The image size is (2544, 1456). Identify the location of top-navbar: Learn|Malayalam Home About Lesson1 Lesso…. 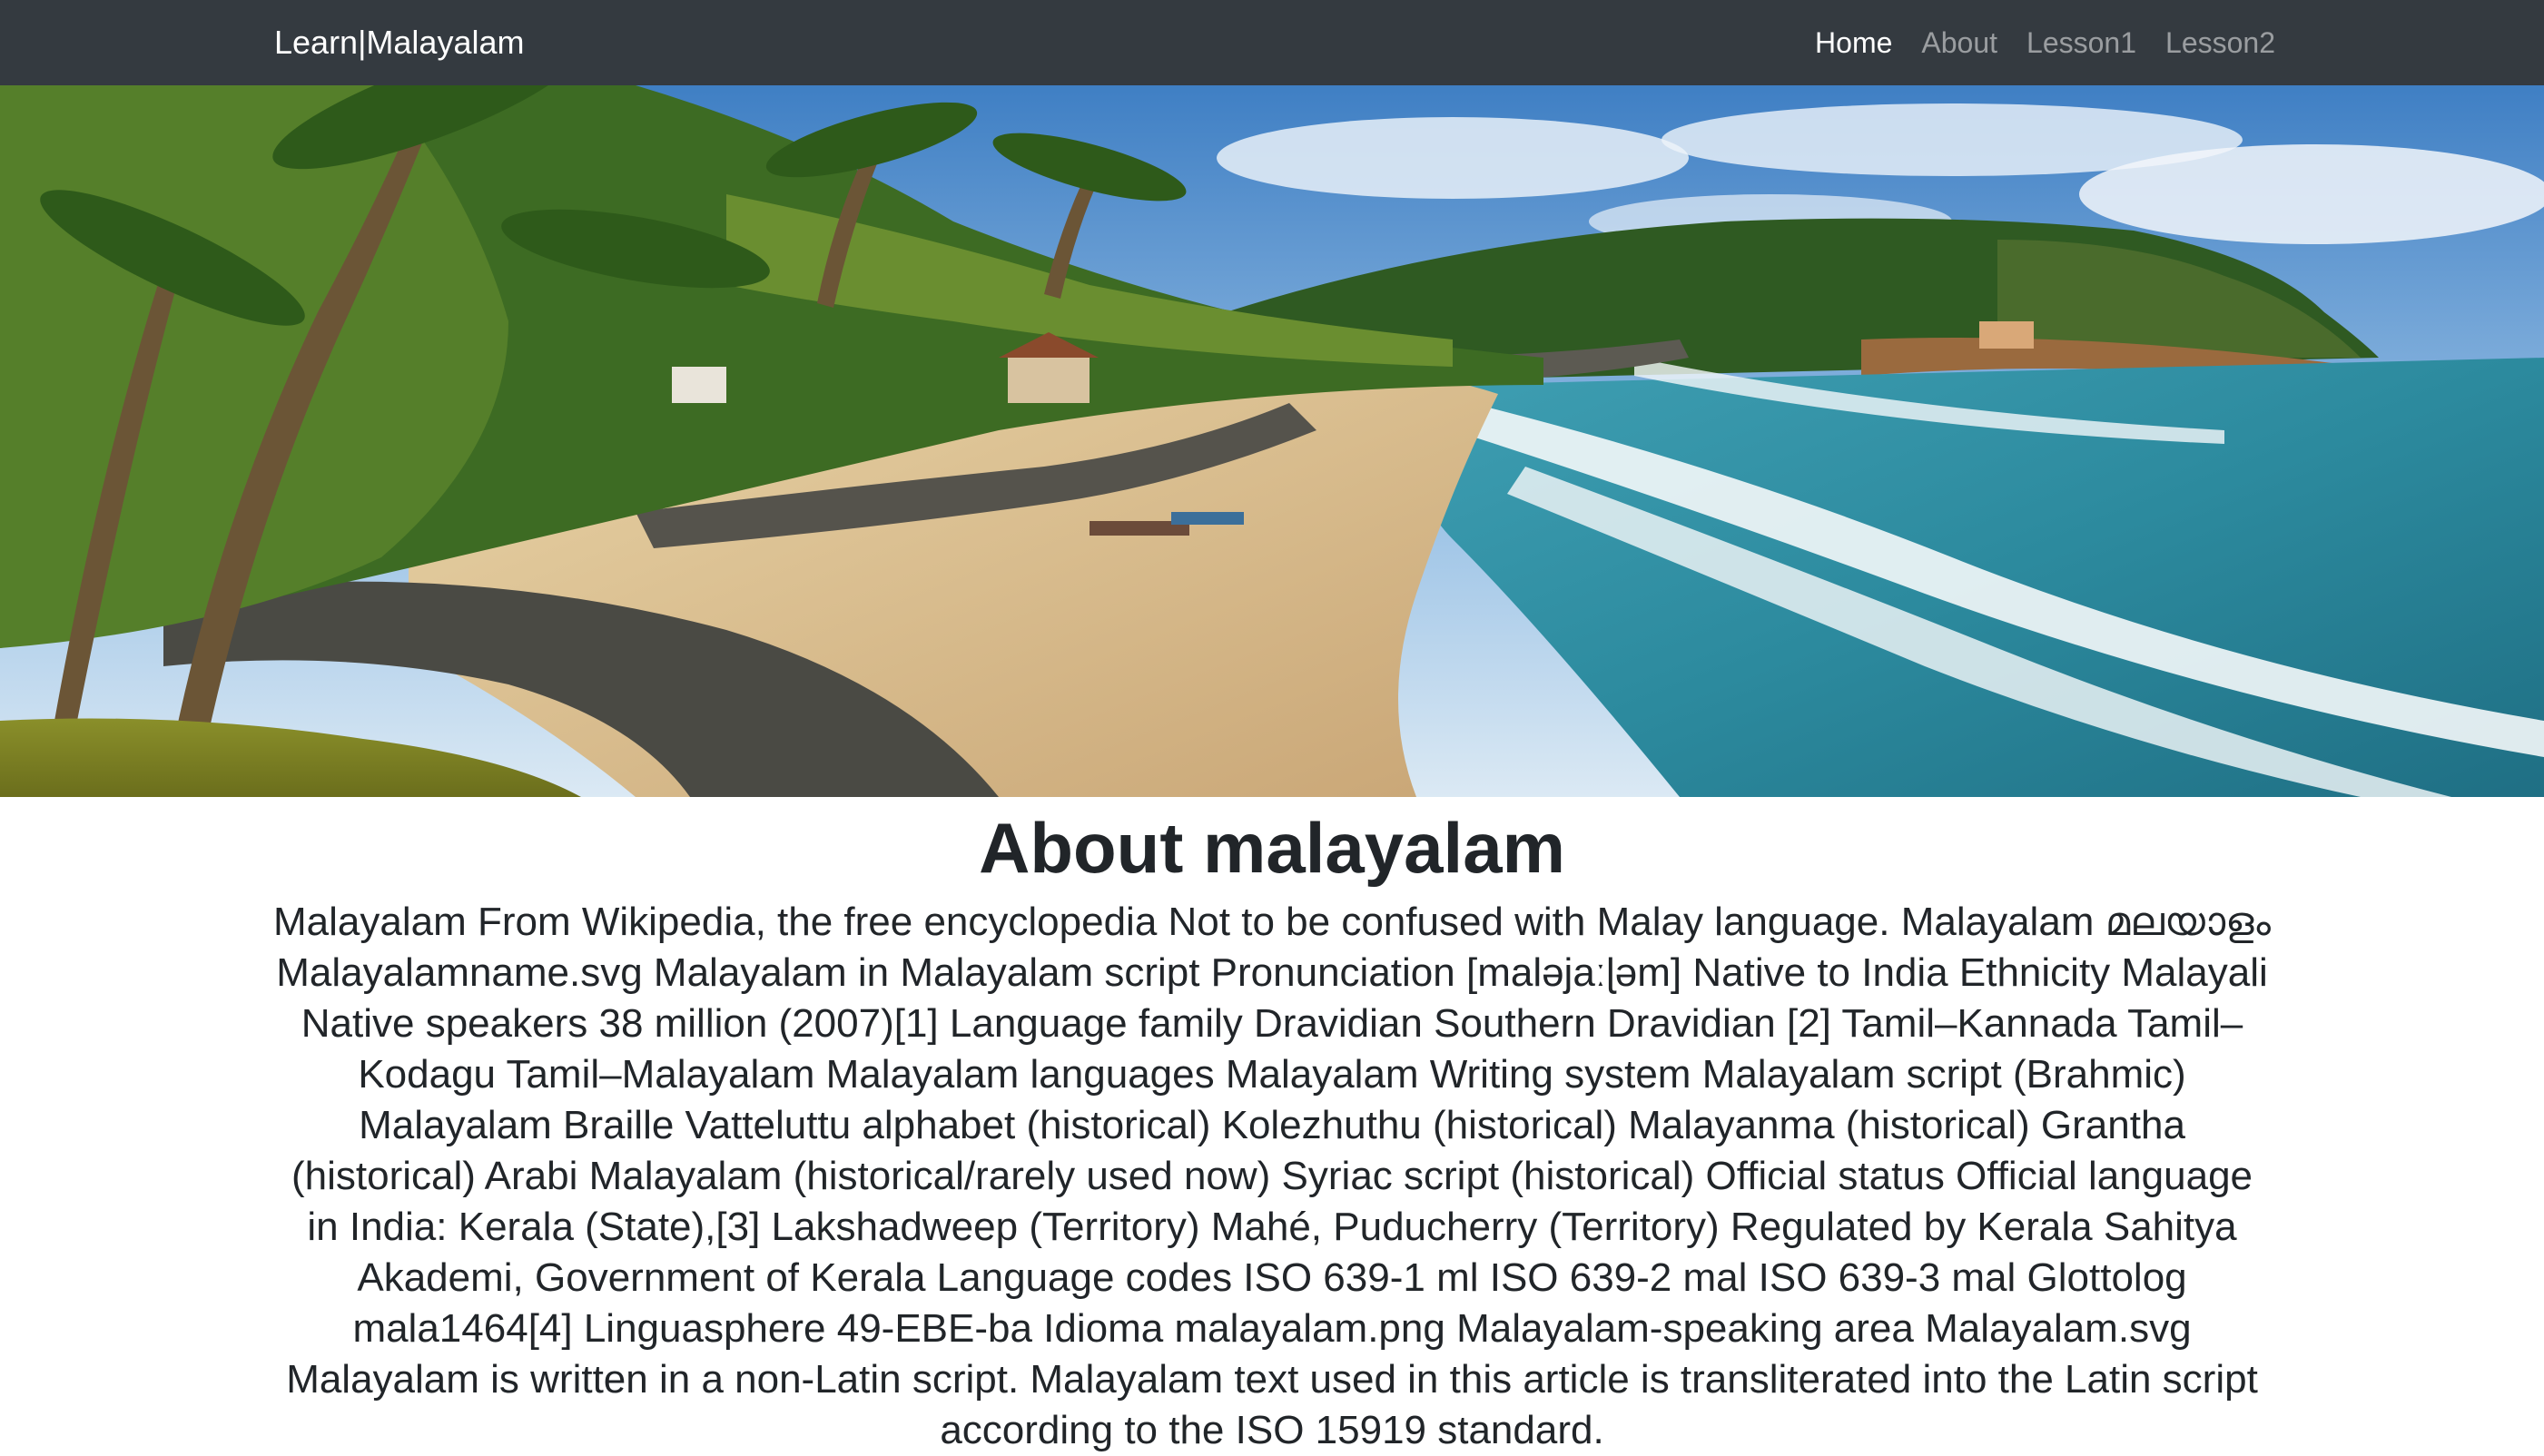
(1272, 42).